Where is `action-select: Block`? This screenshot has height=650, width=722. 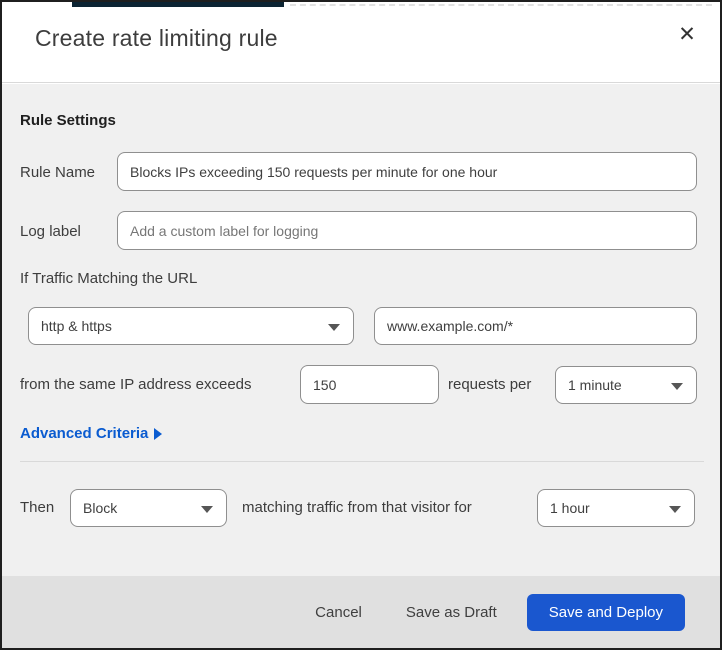
action-select: Block is located at coordinates (148, 508).